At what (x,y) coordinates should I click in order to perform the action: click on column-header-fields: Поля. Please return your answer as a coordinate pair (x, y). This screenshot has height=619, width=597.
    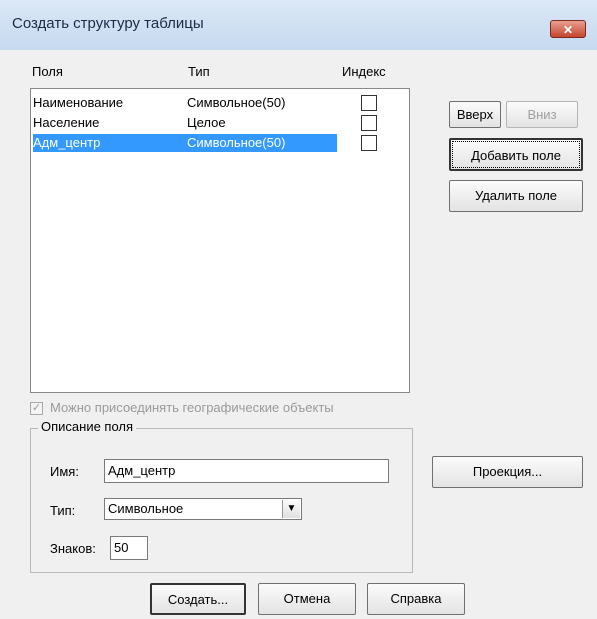
    Looking at the image, I should click on (47, 71).